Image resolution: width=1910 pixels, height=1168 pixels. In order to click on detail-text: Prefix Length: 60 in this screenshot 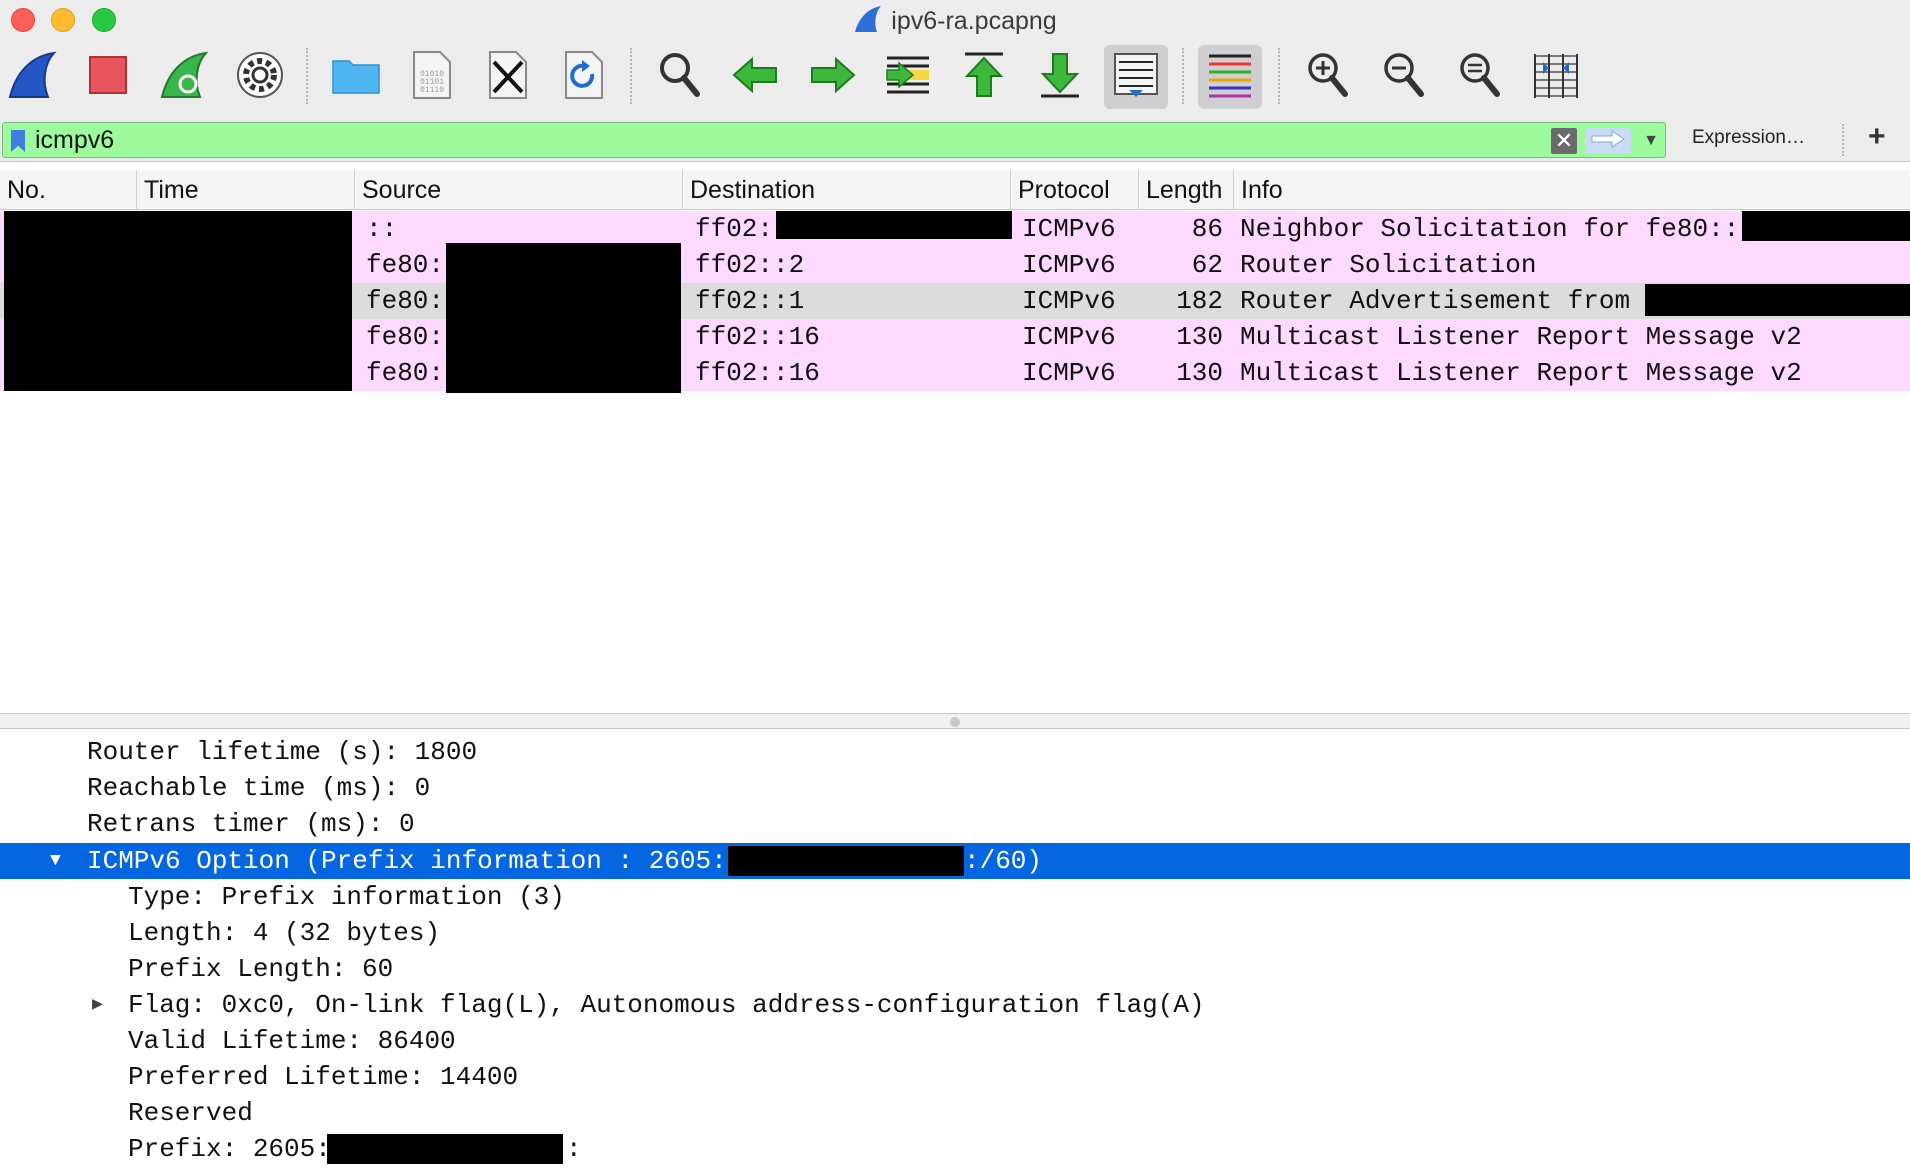, I will do `click(261, 969)`.